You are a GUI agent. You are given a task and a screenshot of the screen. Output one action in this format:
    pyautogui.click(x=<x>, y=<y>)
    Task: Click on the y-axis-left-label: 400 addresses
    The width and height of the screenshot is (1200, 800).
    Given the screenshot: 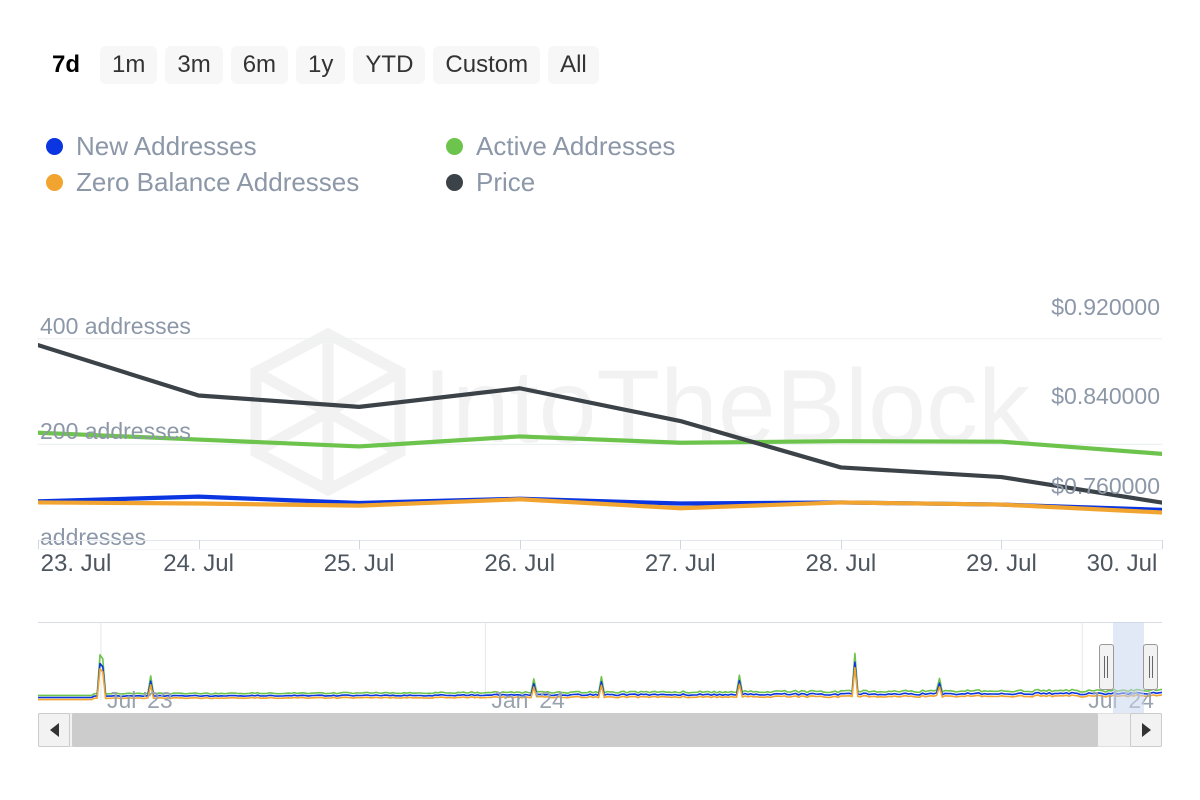 What is the action you would take?
    pyautogui.click(x=115, y=325)
    